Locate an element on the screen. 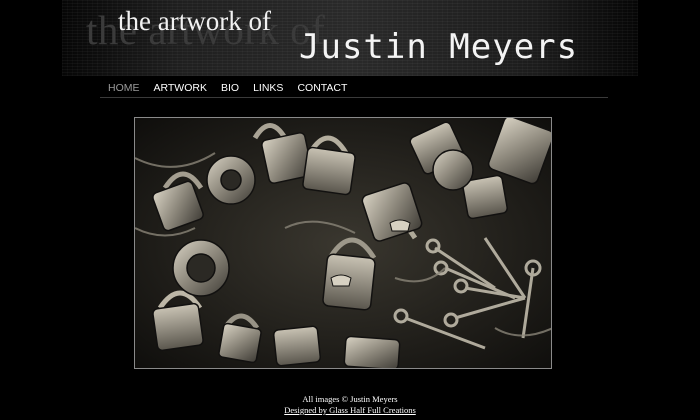 The width and height of the screenshot is (700, 420). copyright-text: All images © Justin Meyers is located at coordinates (350, 399).